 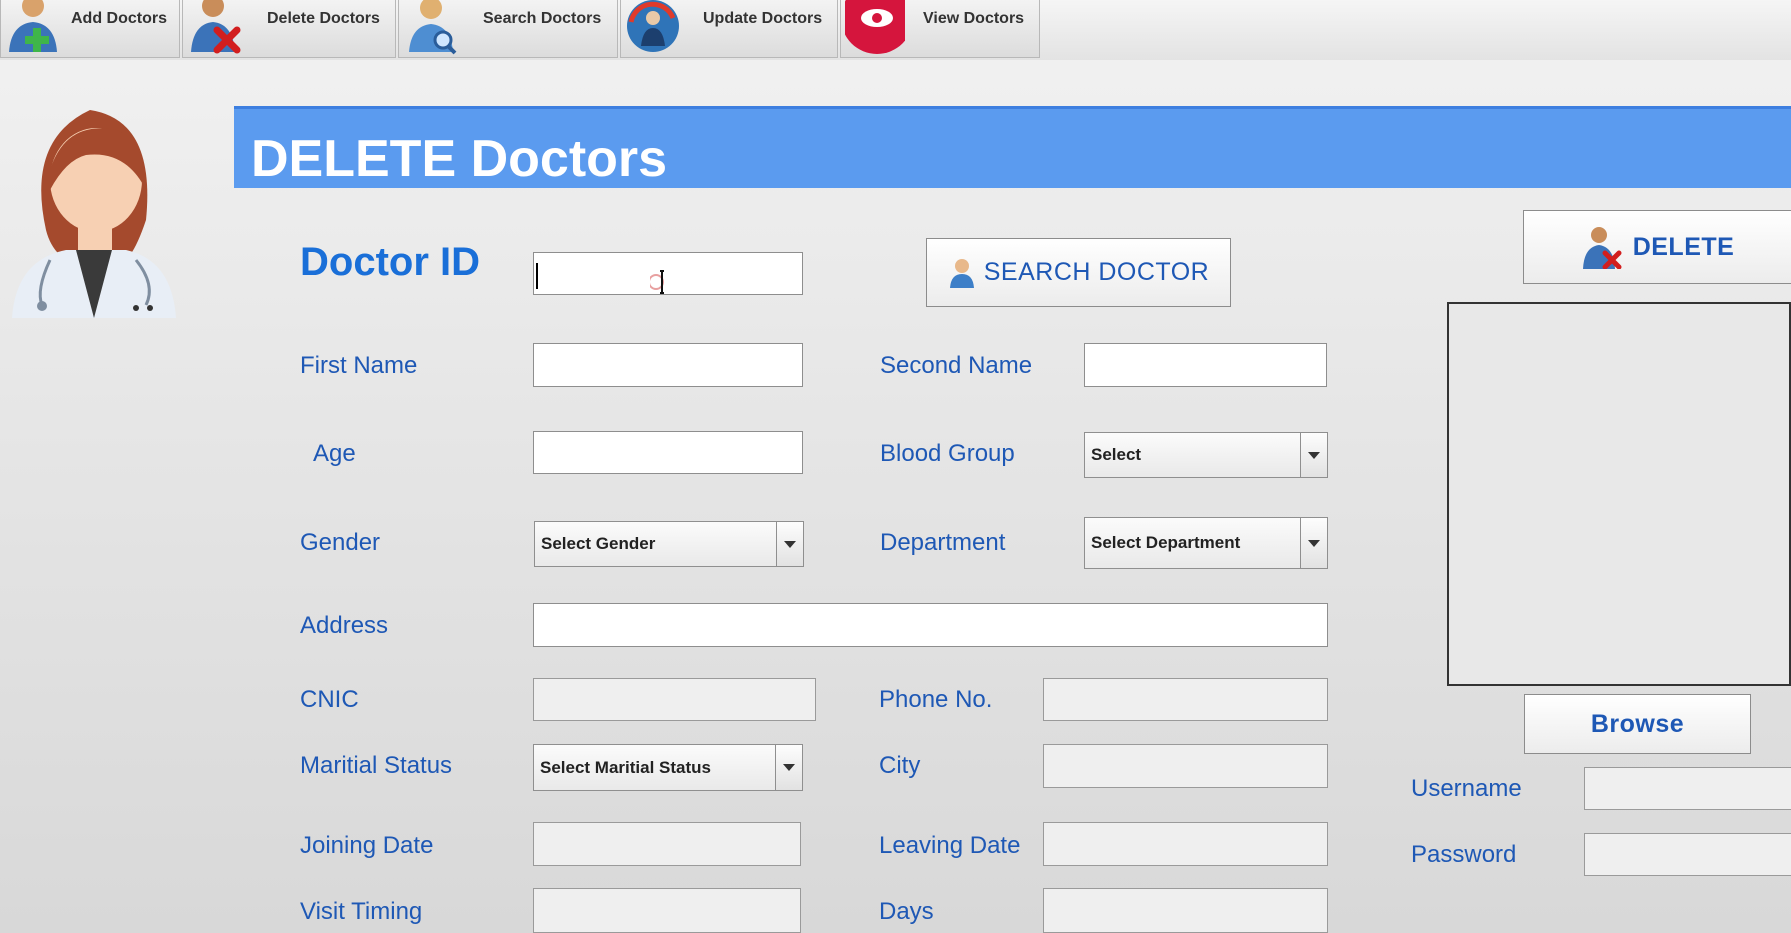 I want to click on doctor-id-label: Doctor ID, so click(x=390, y=262).